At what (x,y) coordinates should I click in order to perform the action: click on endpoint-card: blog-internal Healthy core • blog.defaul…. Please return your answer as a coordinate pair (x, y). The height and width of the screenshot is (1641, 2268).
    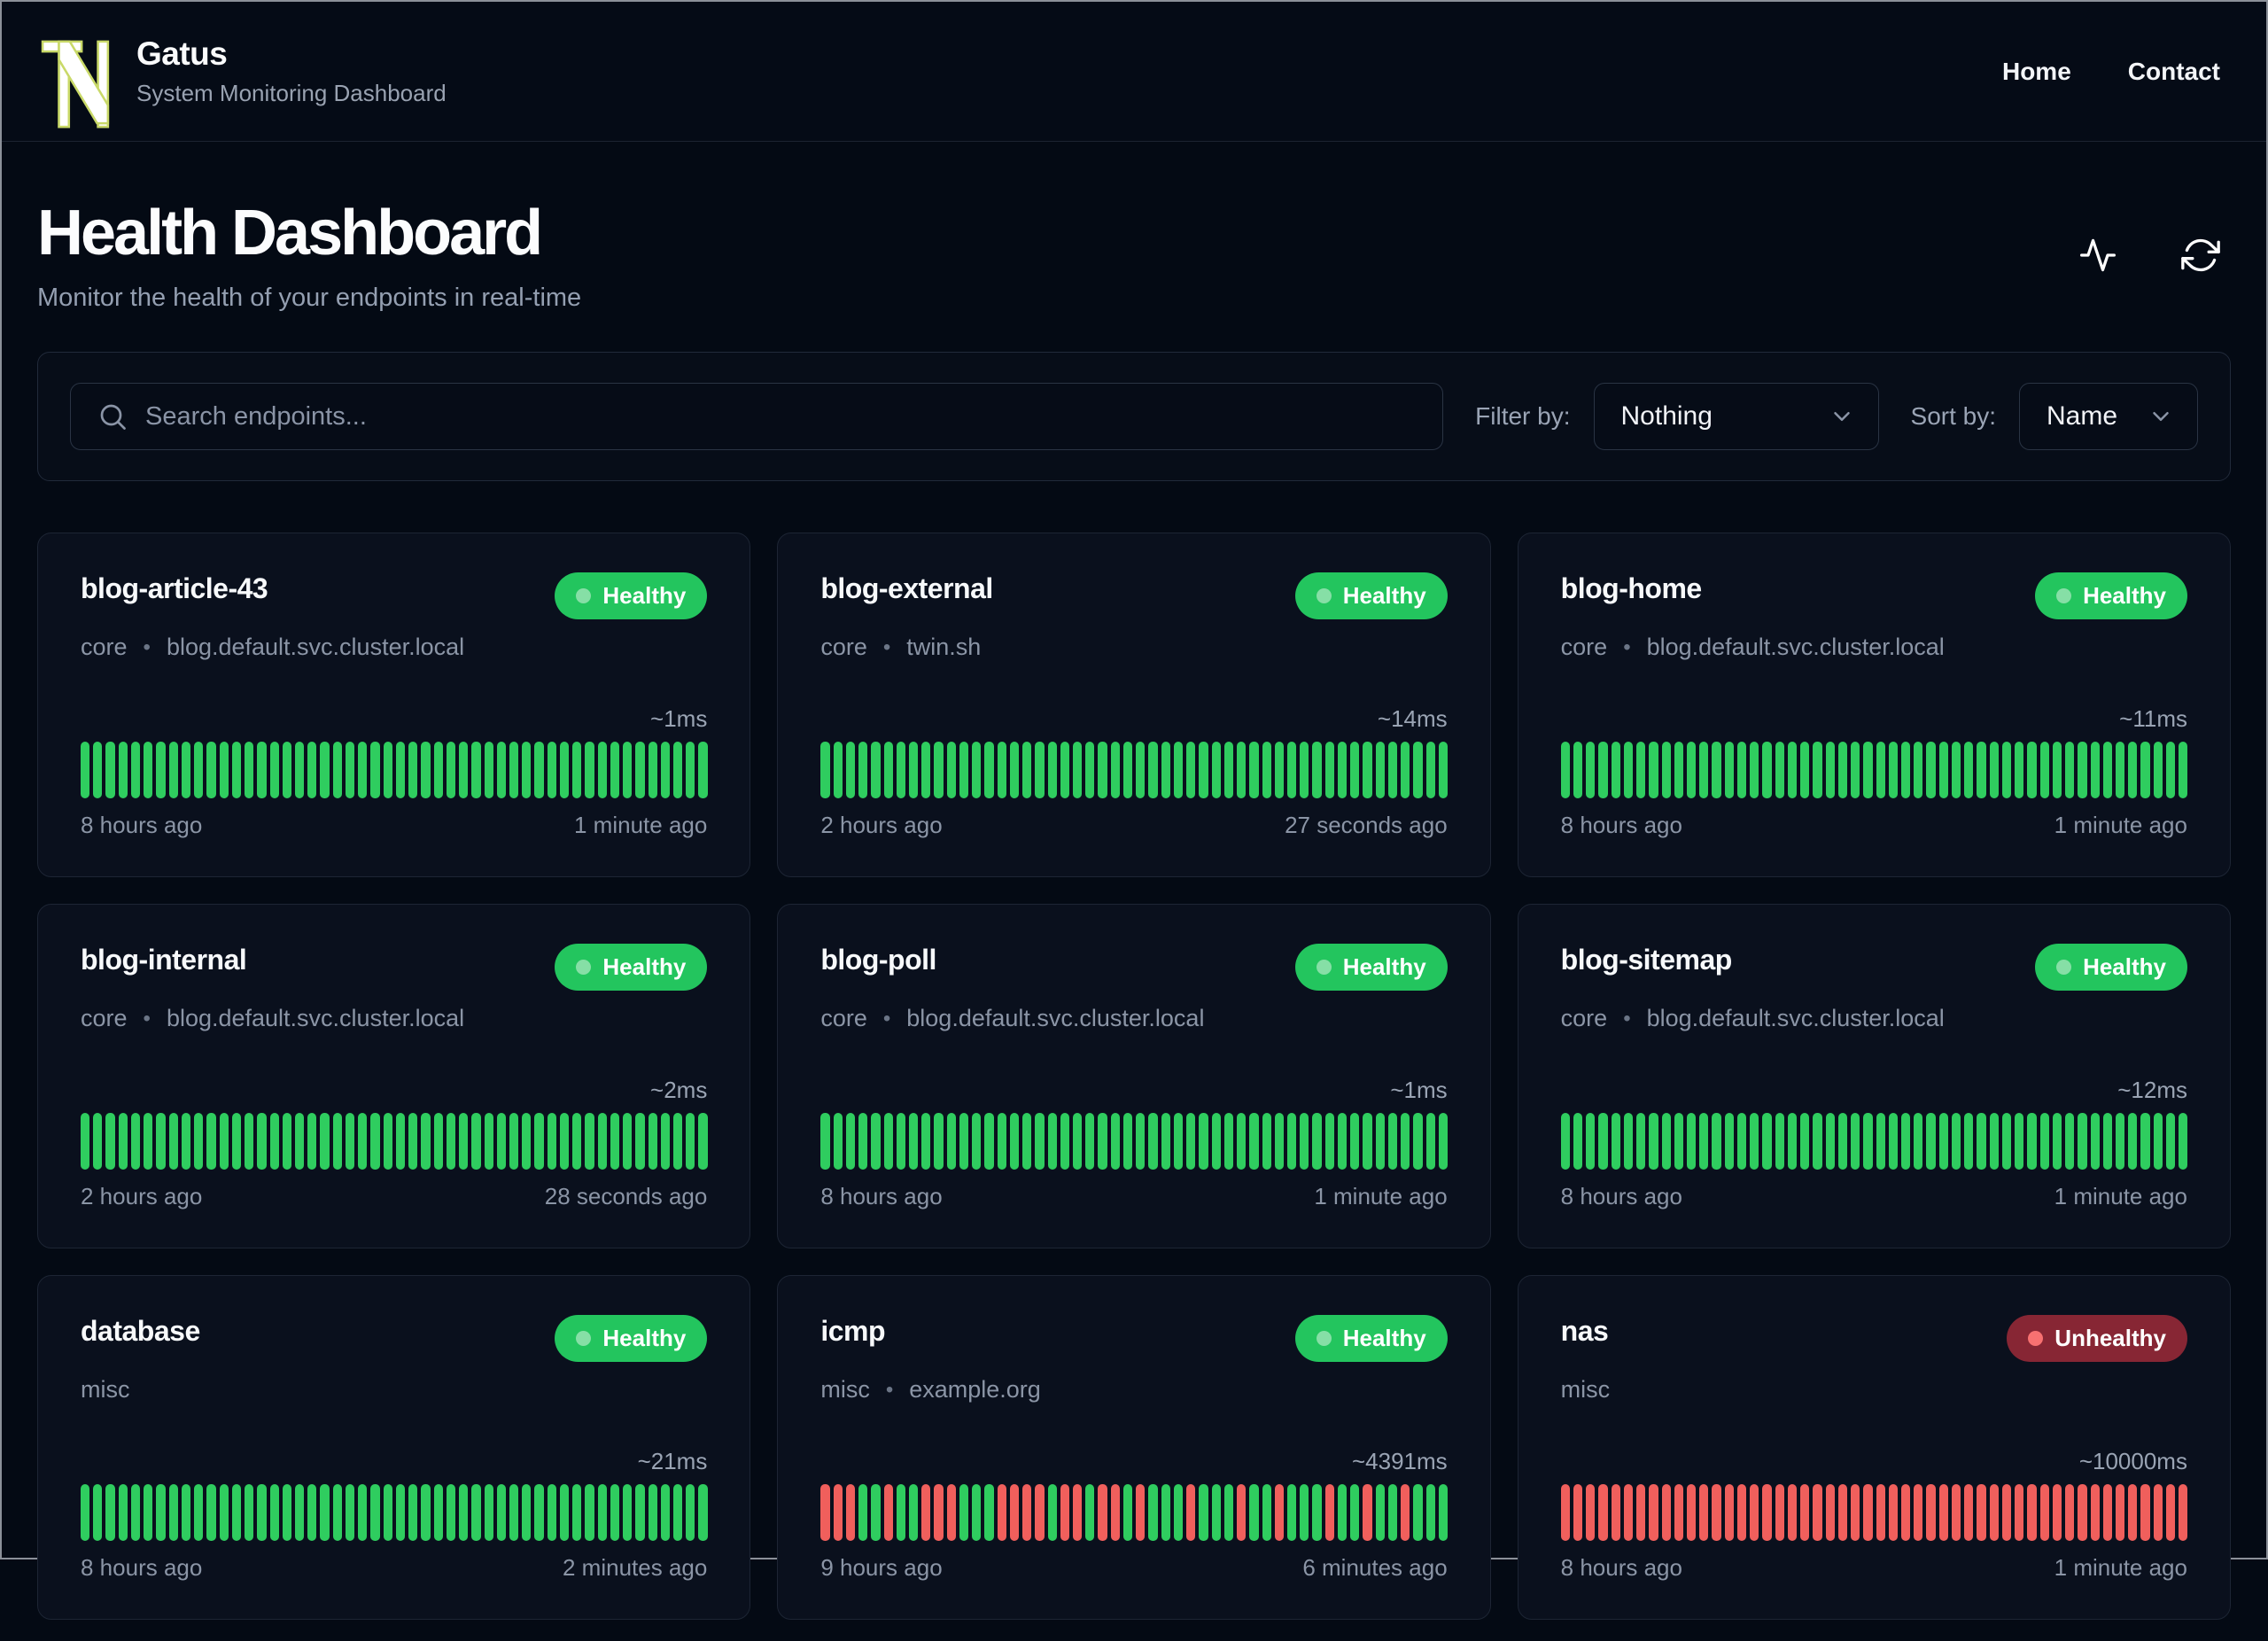
    Looking at the image, I should click on (394, 1076).